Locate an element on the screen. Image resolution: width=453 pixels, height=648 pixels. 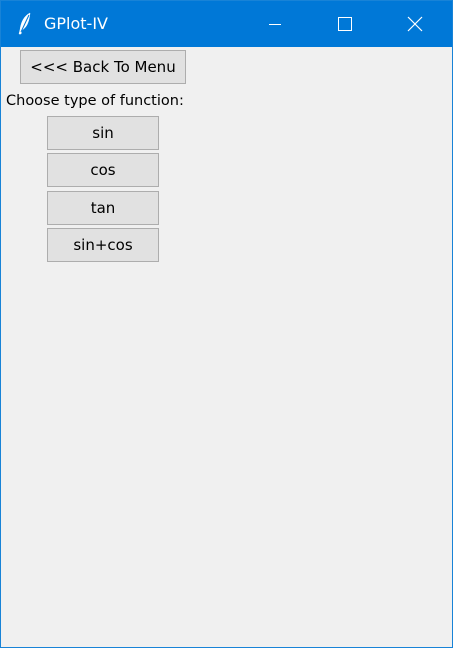
feather-icon is located at coordinates (25, 24).